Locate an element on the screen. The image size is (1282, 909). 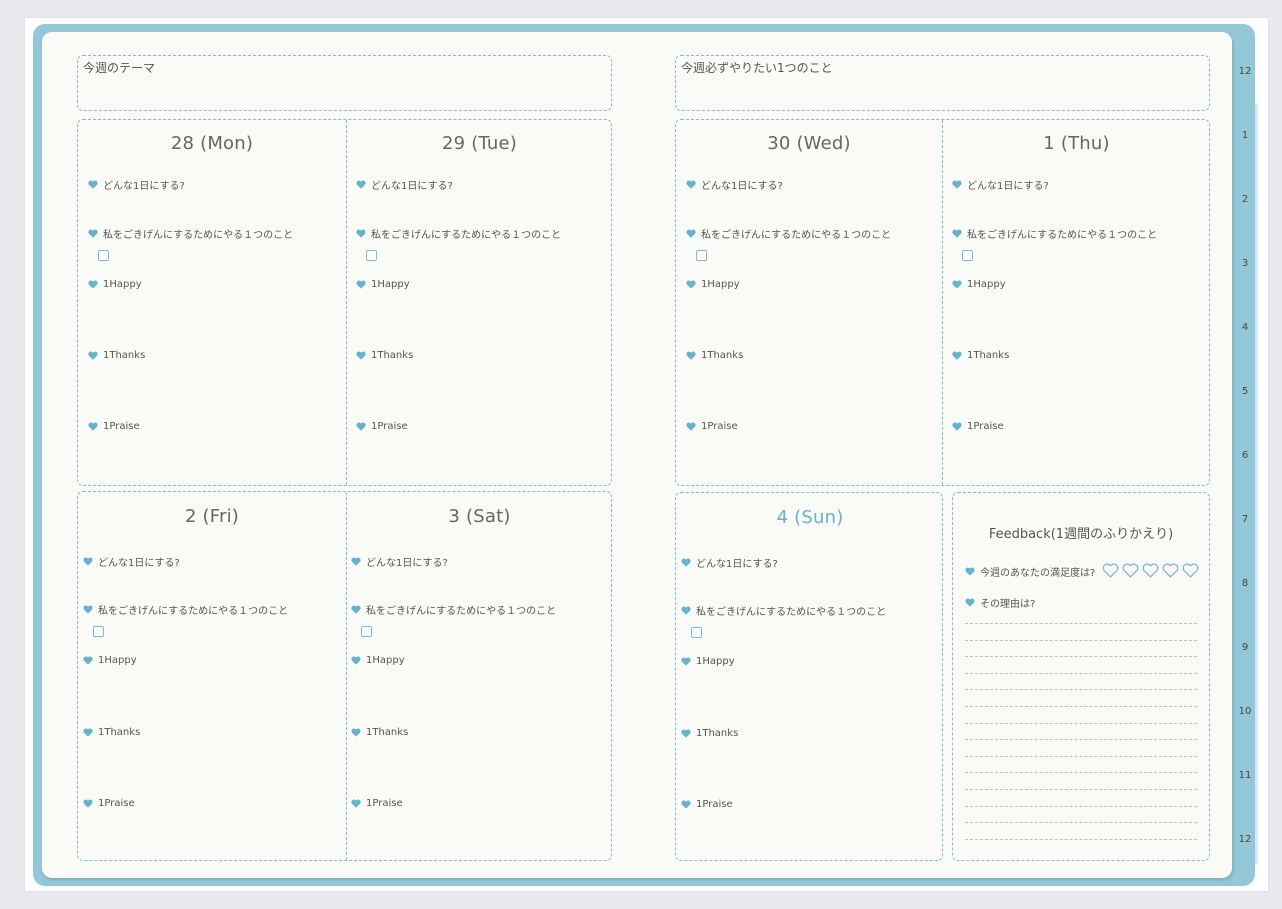
tab-strip is located at coordinates (1256, 484).